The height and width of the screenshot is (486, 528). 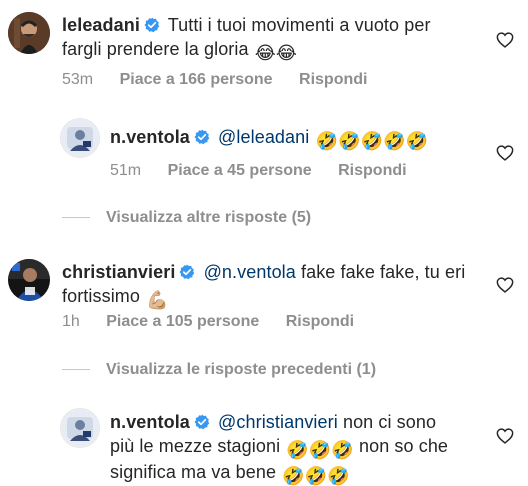 I want to click on mention-link: @leleadani, so click(x=263, y=137).